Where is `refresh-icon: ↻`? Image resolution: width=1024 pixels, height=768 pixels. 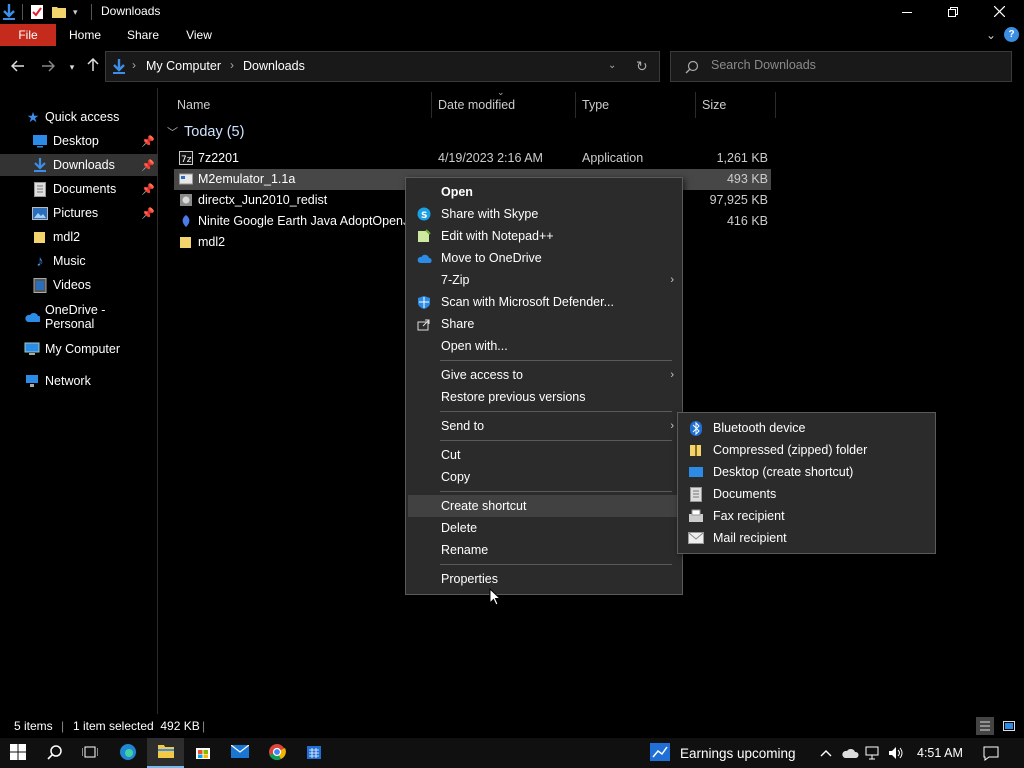
refresh-icon: ↻ is located at coordinates (642, 66).